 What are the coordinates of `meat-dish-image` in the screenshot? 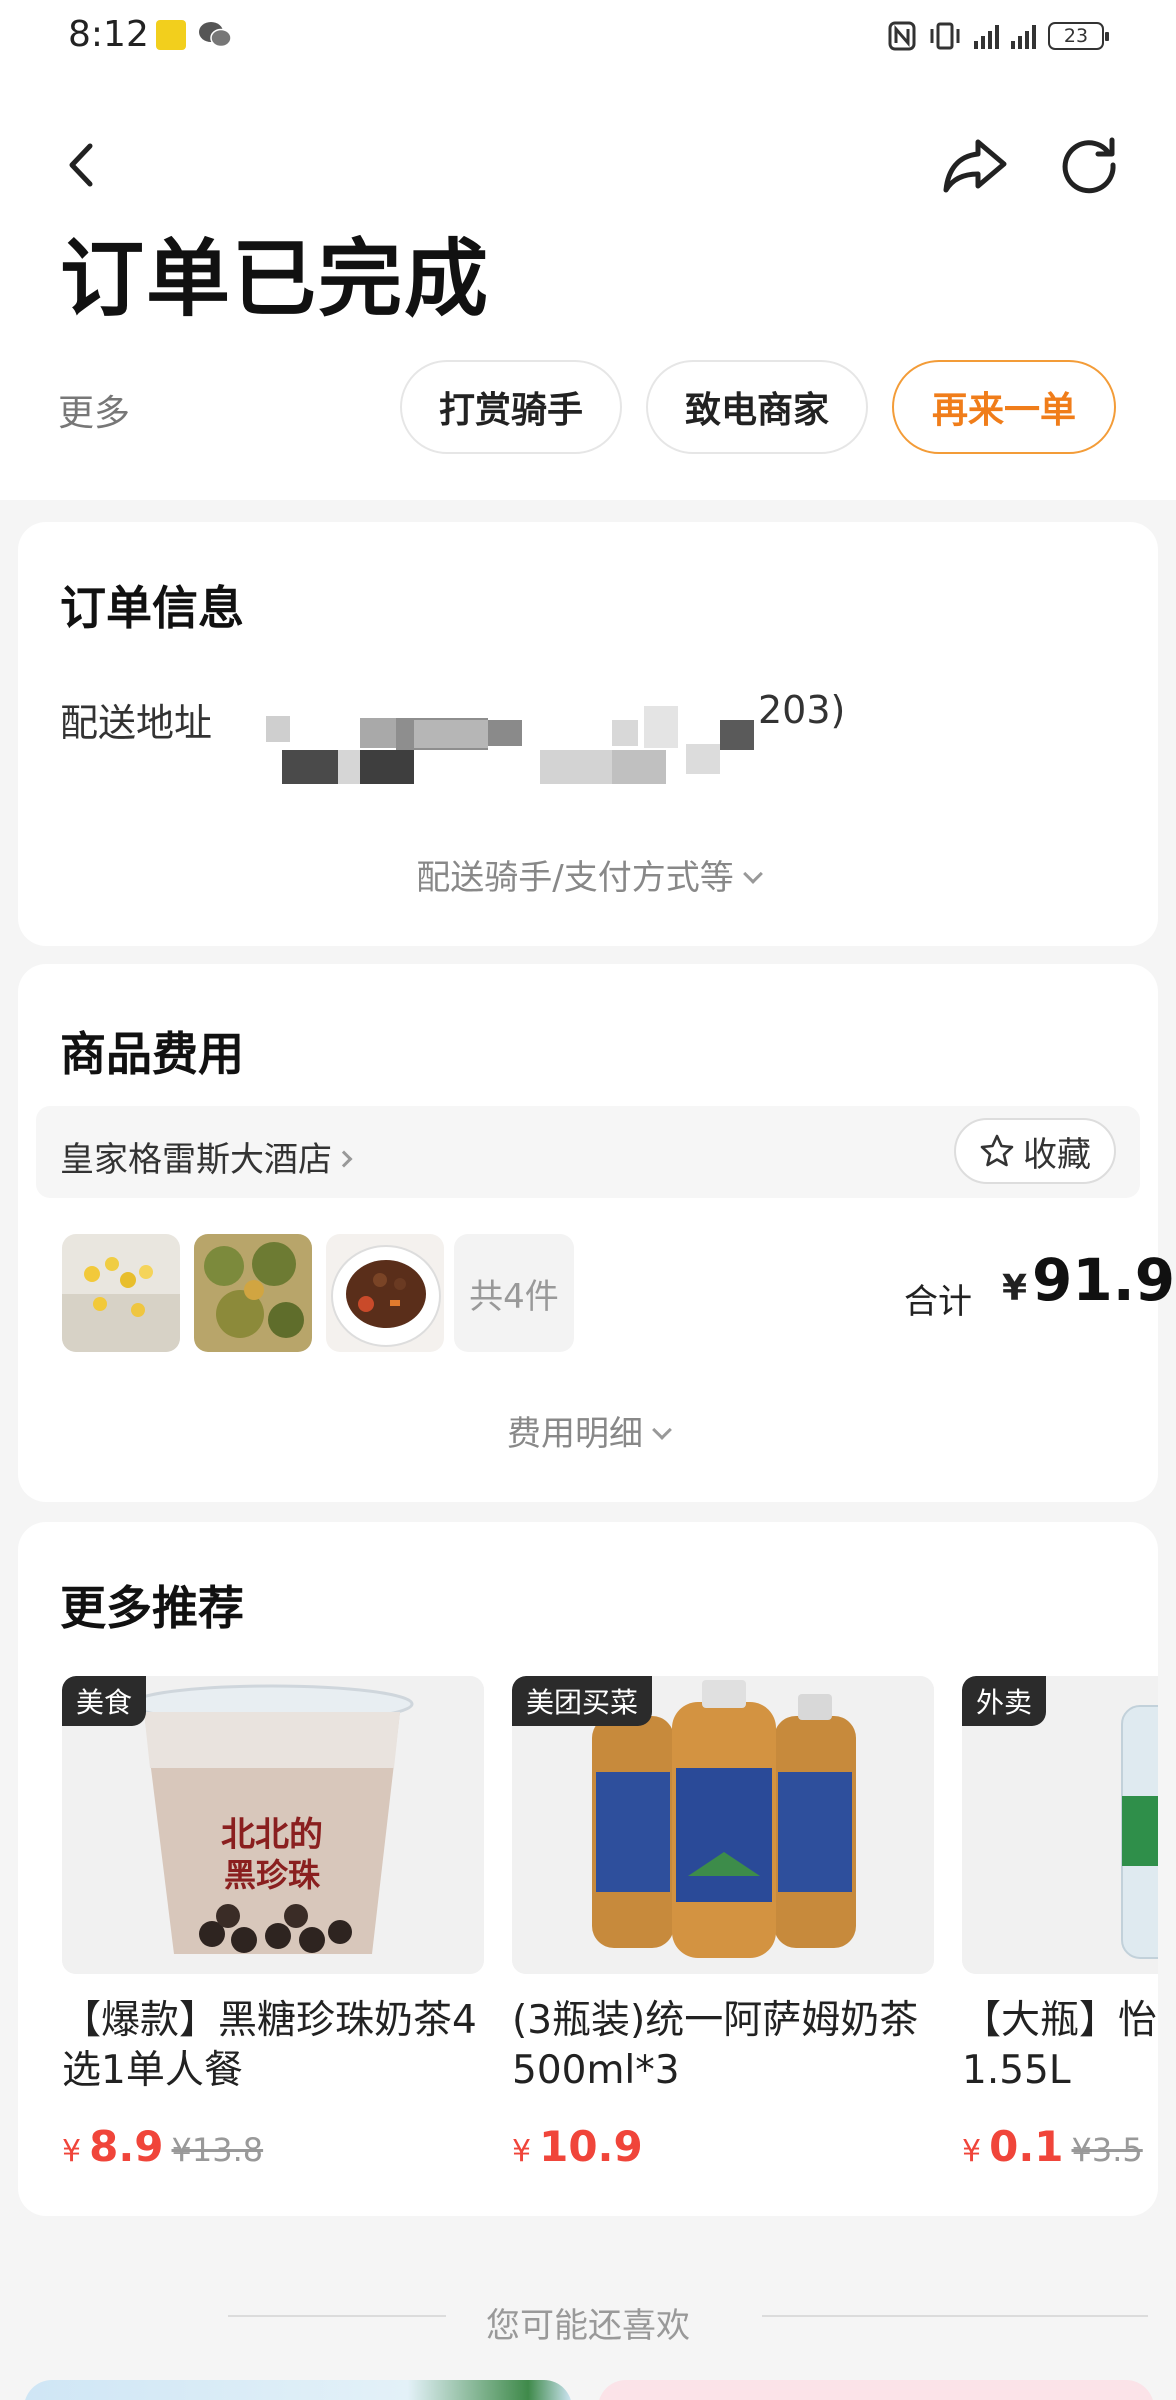 It's located at (385, 1293).